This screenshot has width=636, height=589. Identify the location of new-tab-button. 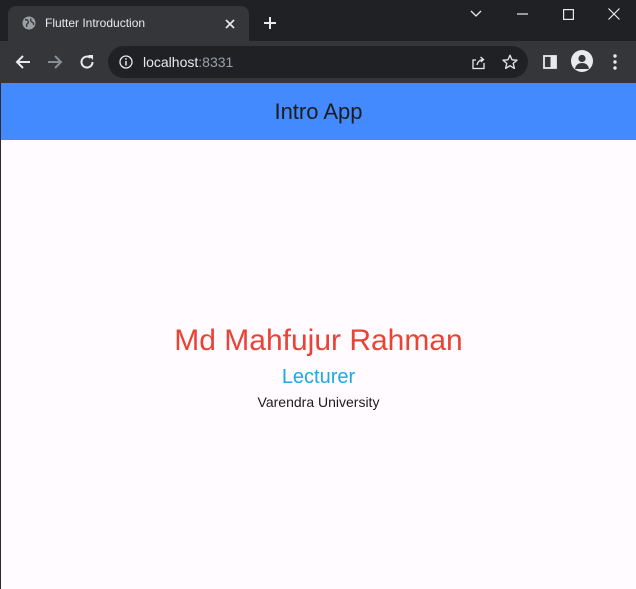
(270, 23).